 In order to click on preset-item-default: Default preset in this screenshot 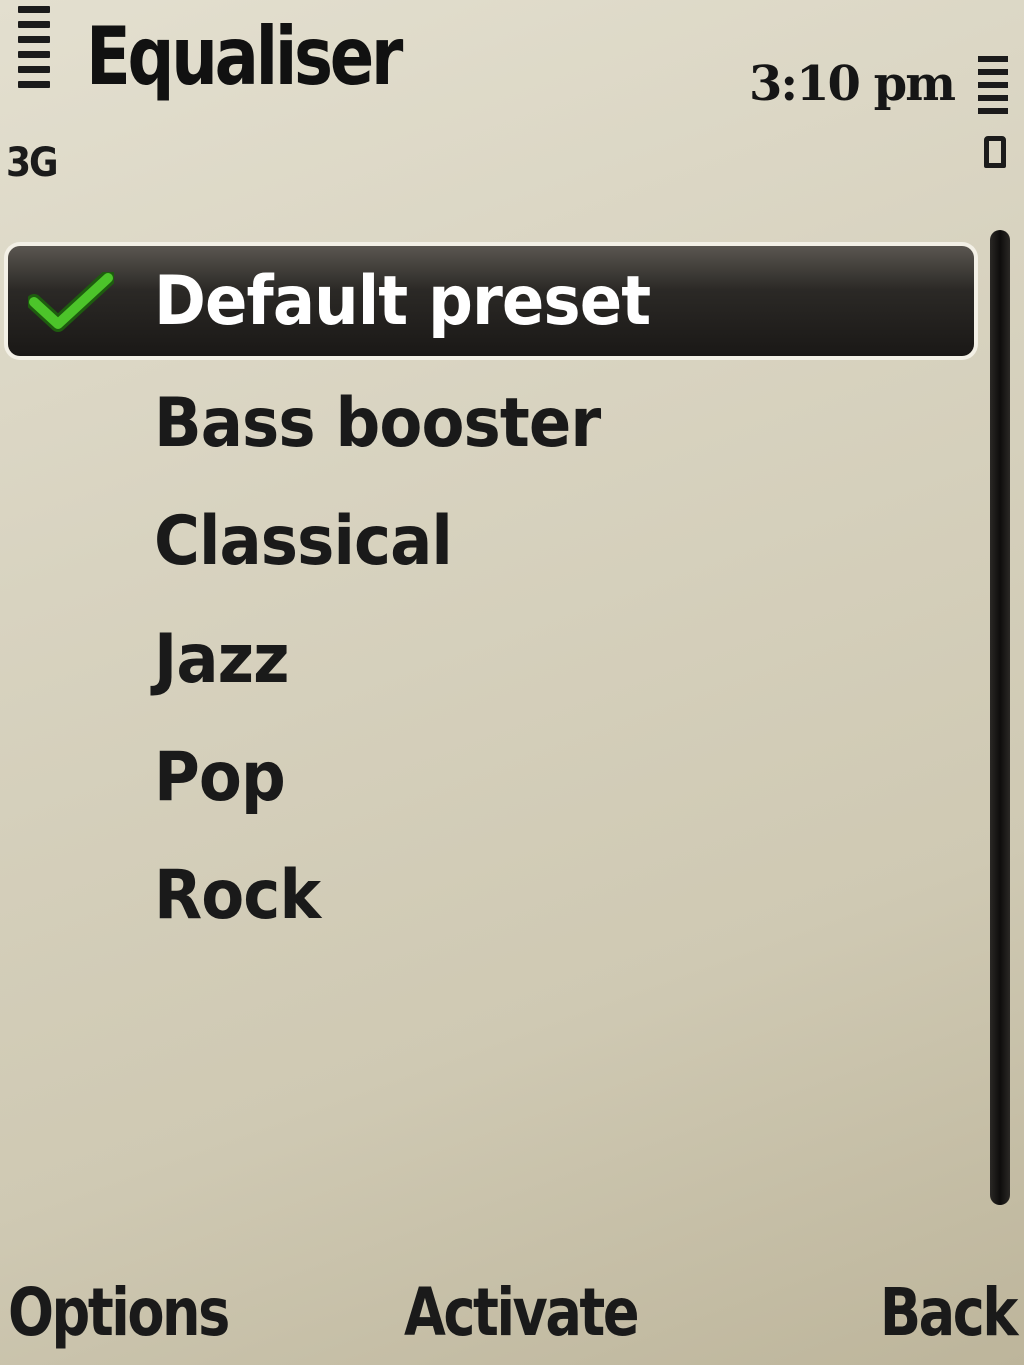, I will do `click(491, 301)`.